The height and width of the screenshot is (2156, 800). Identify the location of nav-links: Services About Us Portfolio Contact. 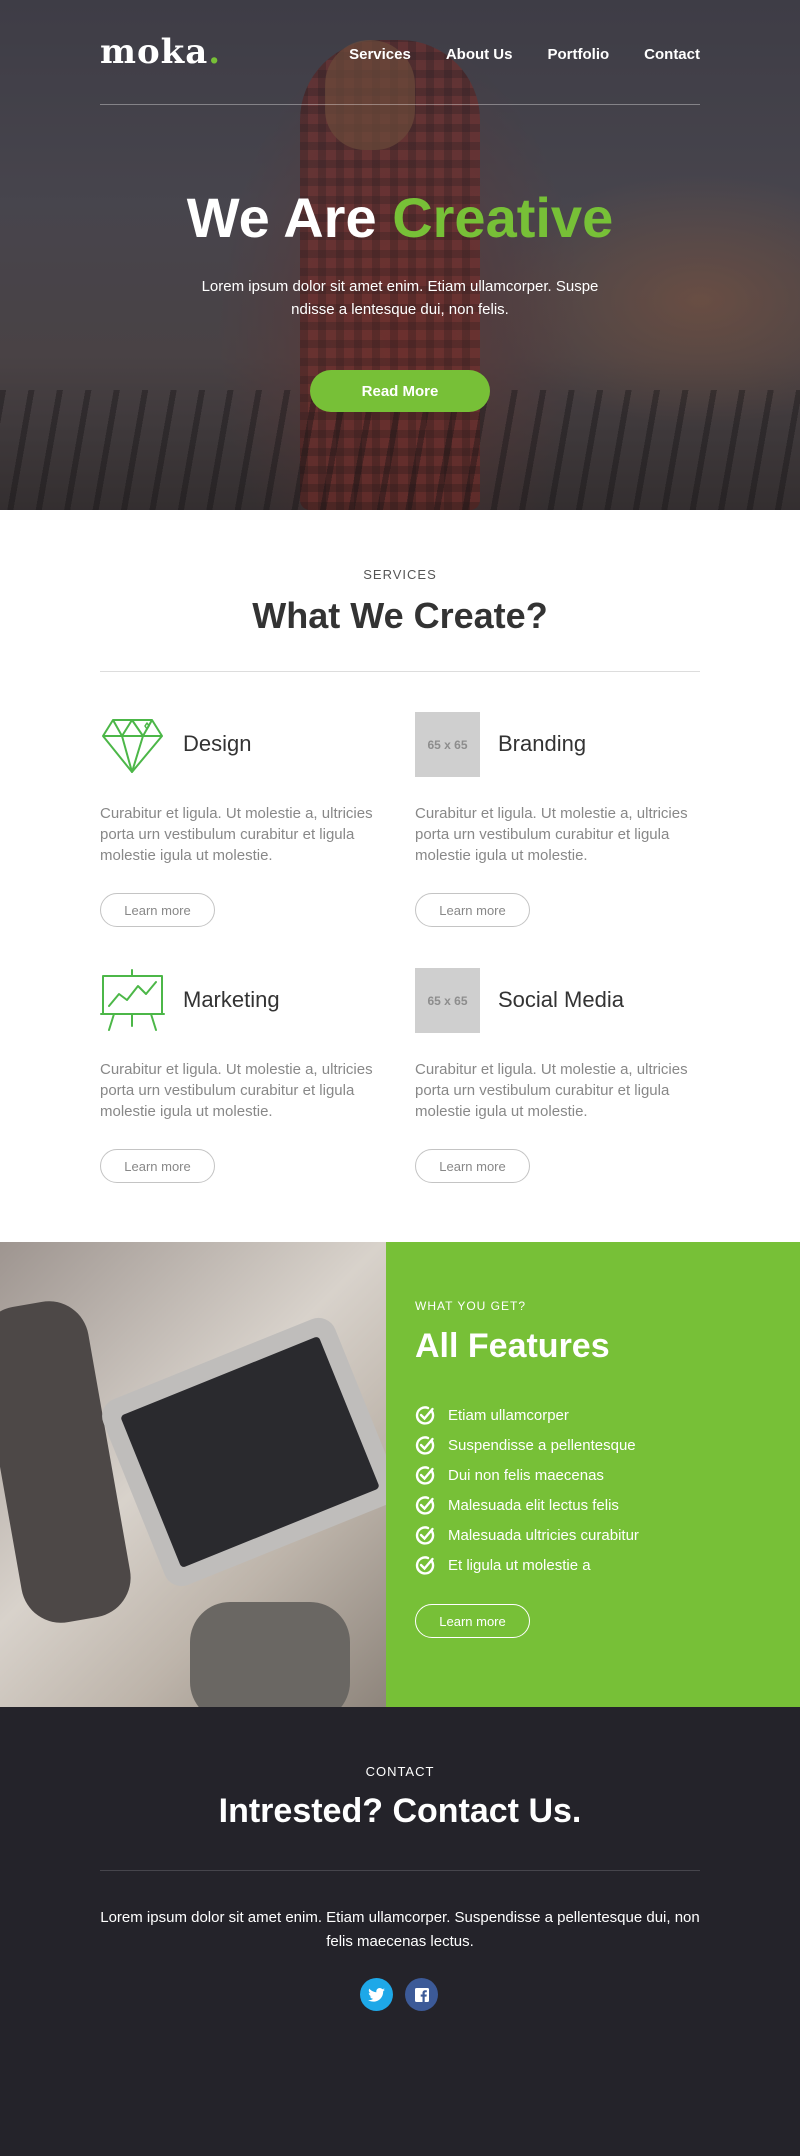
(524, 54).